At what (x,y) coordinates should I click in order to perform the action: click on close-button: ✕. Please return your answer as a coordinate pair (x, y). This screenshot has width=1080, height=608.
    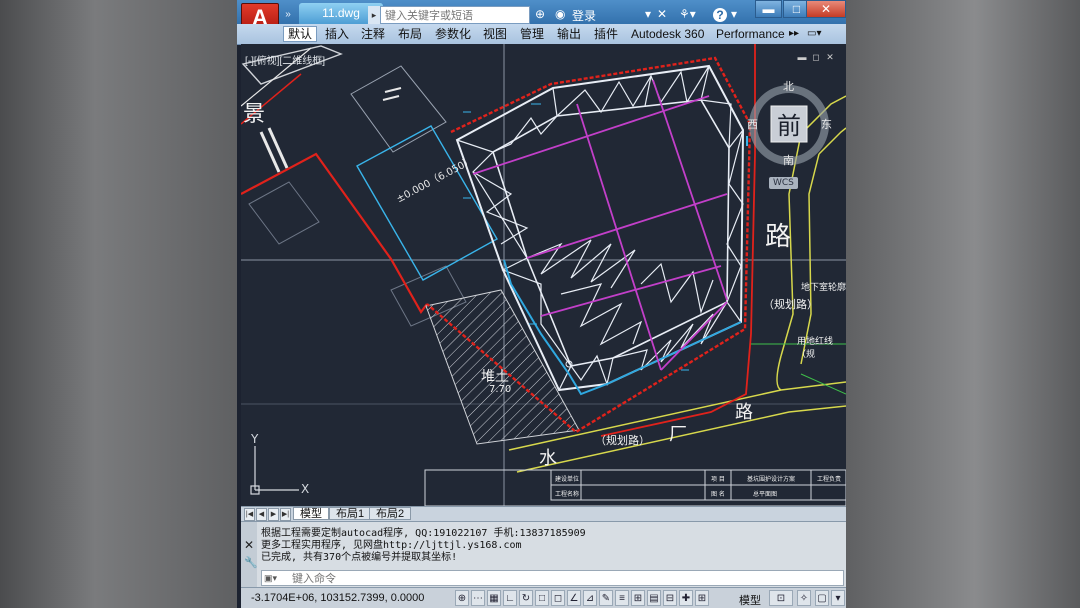
    Looking at the image, I should click on (826, 9).